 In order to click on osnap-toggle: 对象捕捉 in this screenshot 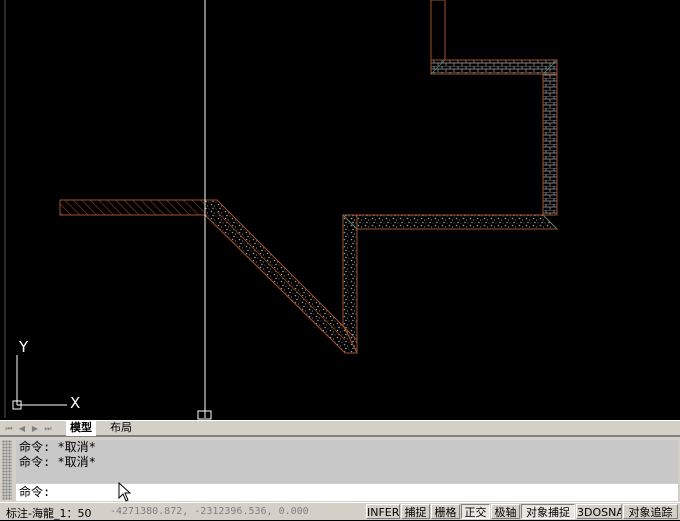, I will do `click(548, 511)`.